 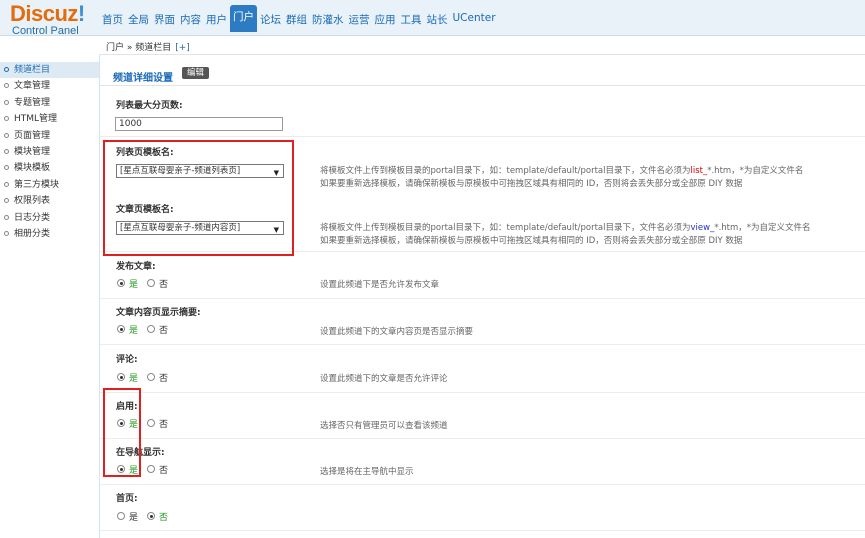 What do you see at coordinates (138, 20) in the screenshot?
I see `nav-tab-global: 全局` at bounding box center [138, 20].